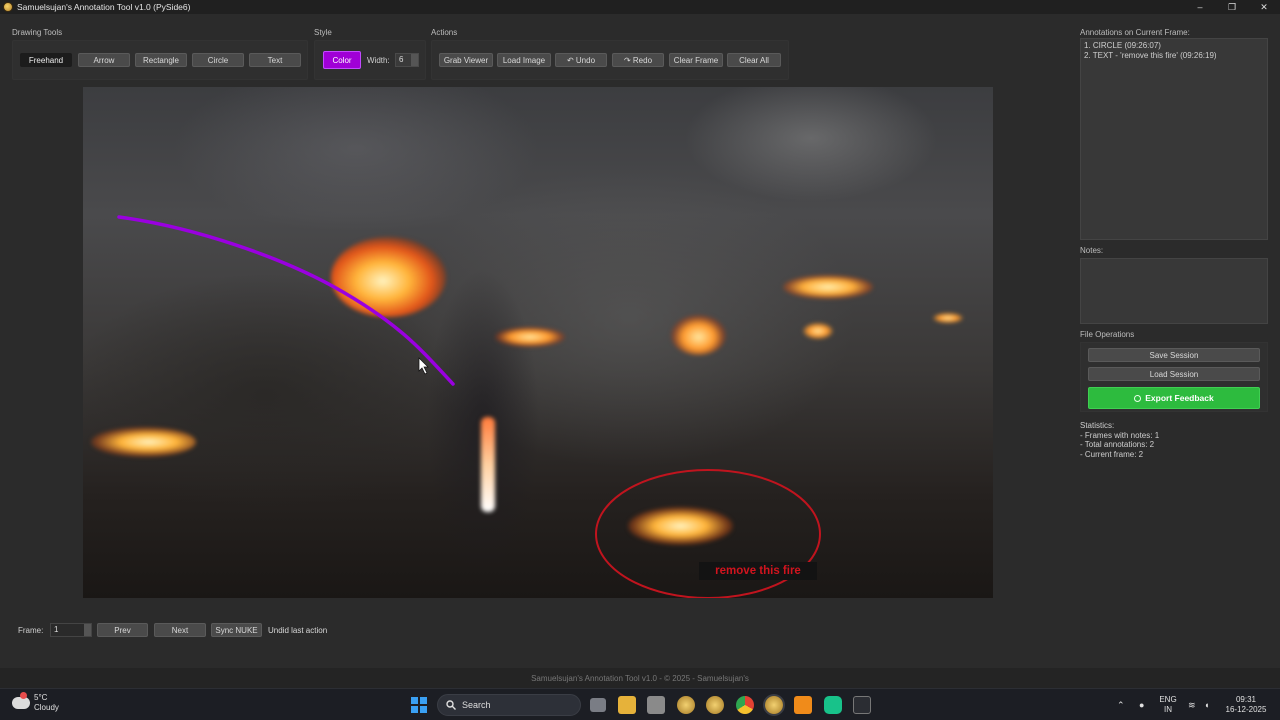 Image resolution: width=1280 pixels, height=720 pixels. Describe the element at coordinates (745, 705) in the screenshot. I see `chrome-icon` at that location.